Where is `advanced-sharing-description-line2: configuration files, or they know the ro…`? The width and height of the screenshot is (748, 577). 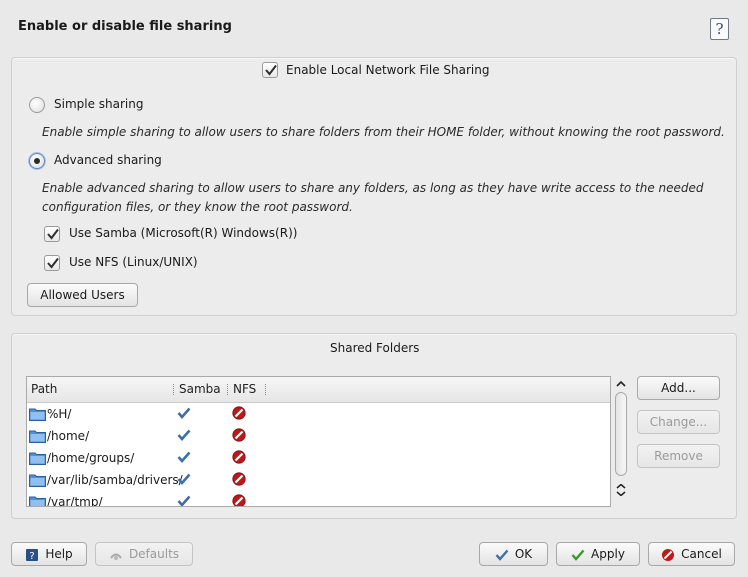
advanced-sharing-description-line2: configuration files, or they know the ro… is located at coordinates (197, 207).